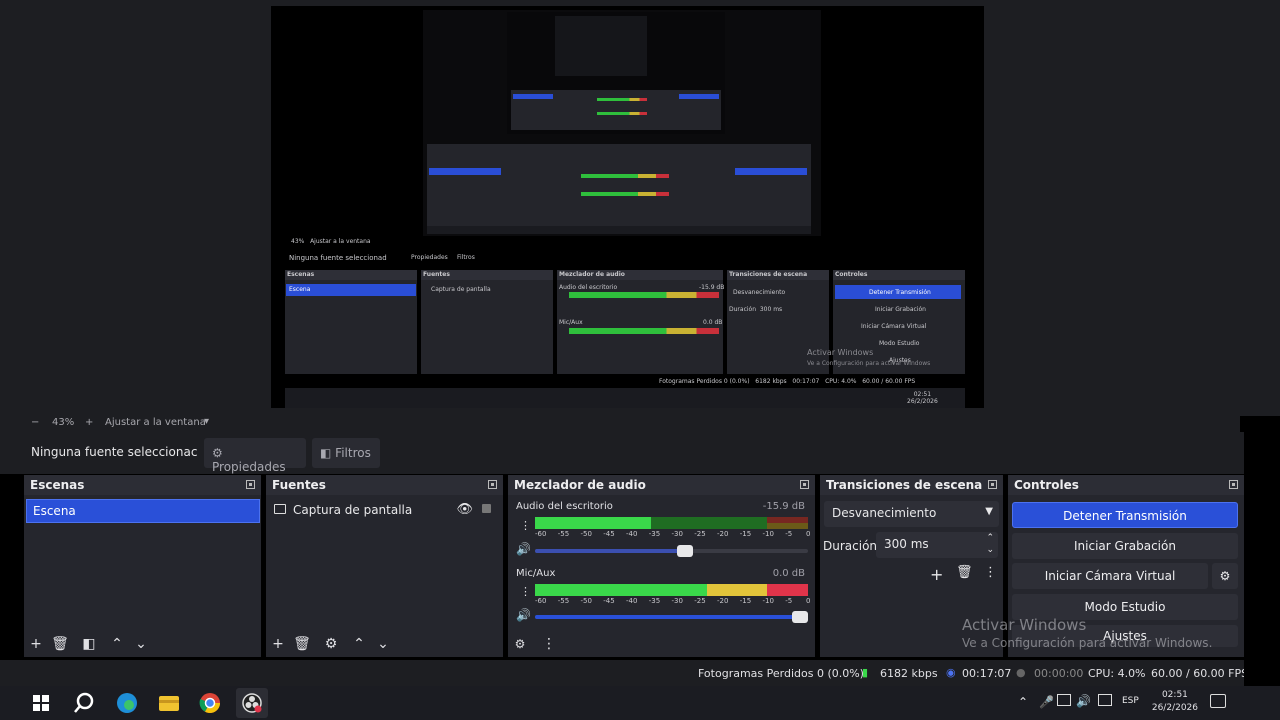  I want to click on nested-filters: Filtros, so click(466, 257).